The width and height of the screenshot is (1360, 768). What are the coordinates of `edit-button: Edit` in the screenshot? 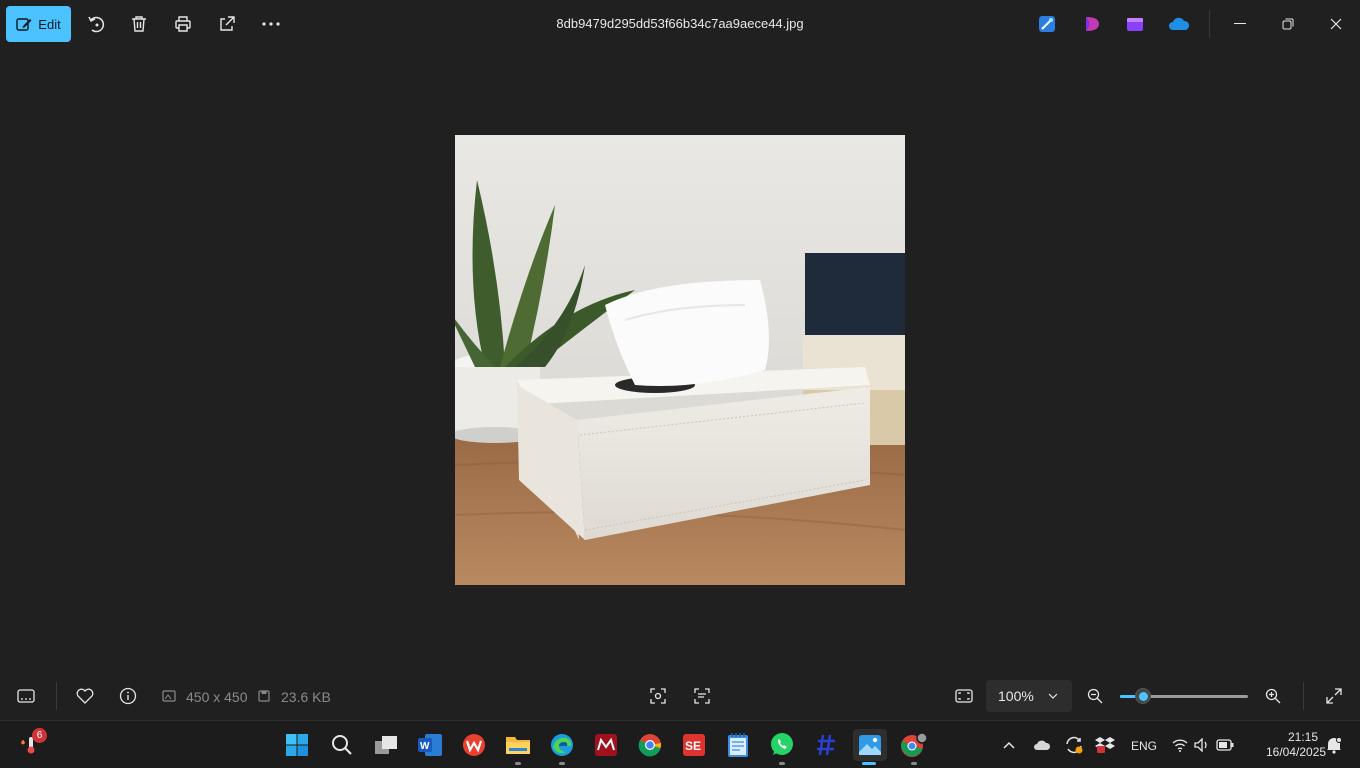 It's located at (38, 24).